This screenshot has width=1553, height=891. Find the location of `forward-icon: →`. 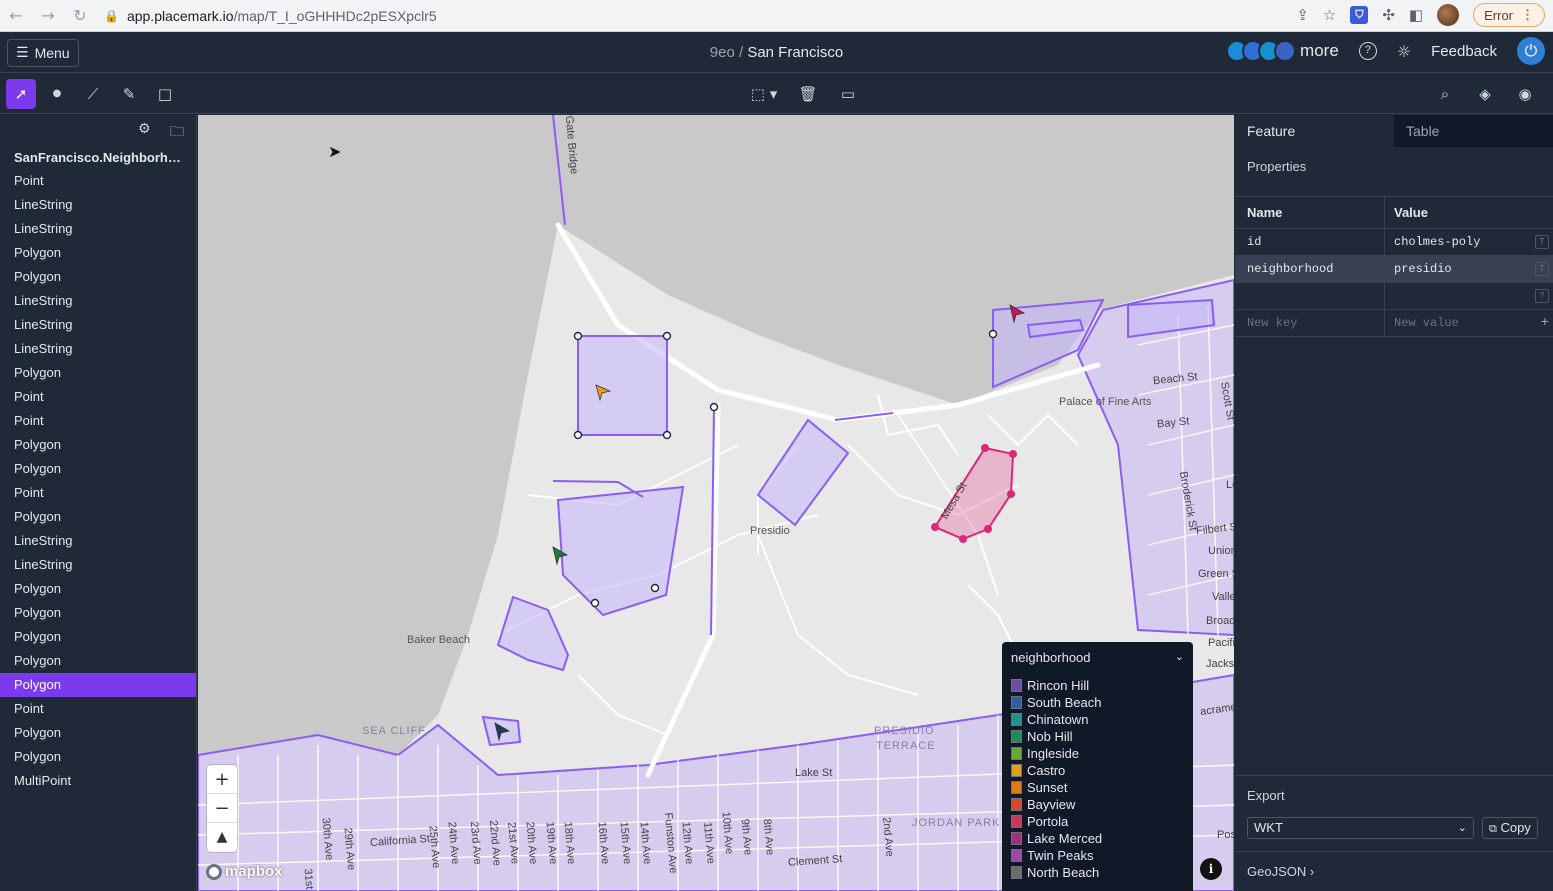

forward-icon: → is located at coordinates (48, 15).